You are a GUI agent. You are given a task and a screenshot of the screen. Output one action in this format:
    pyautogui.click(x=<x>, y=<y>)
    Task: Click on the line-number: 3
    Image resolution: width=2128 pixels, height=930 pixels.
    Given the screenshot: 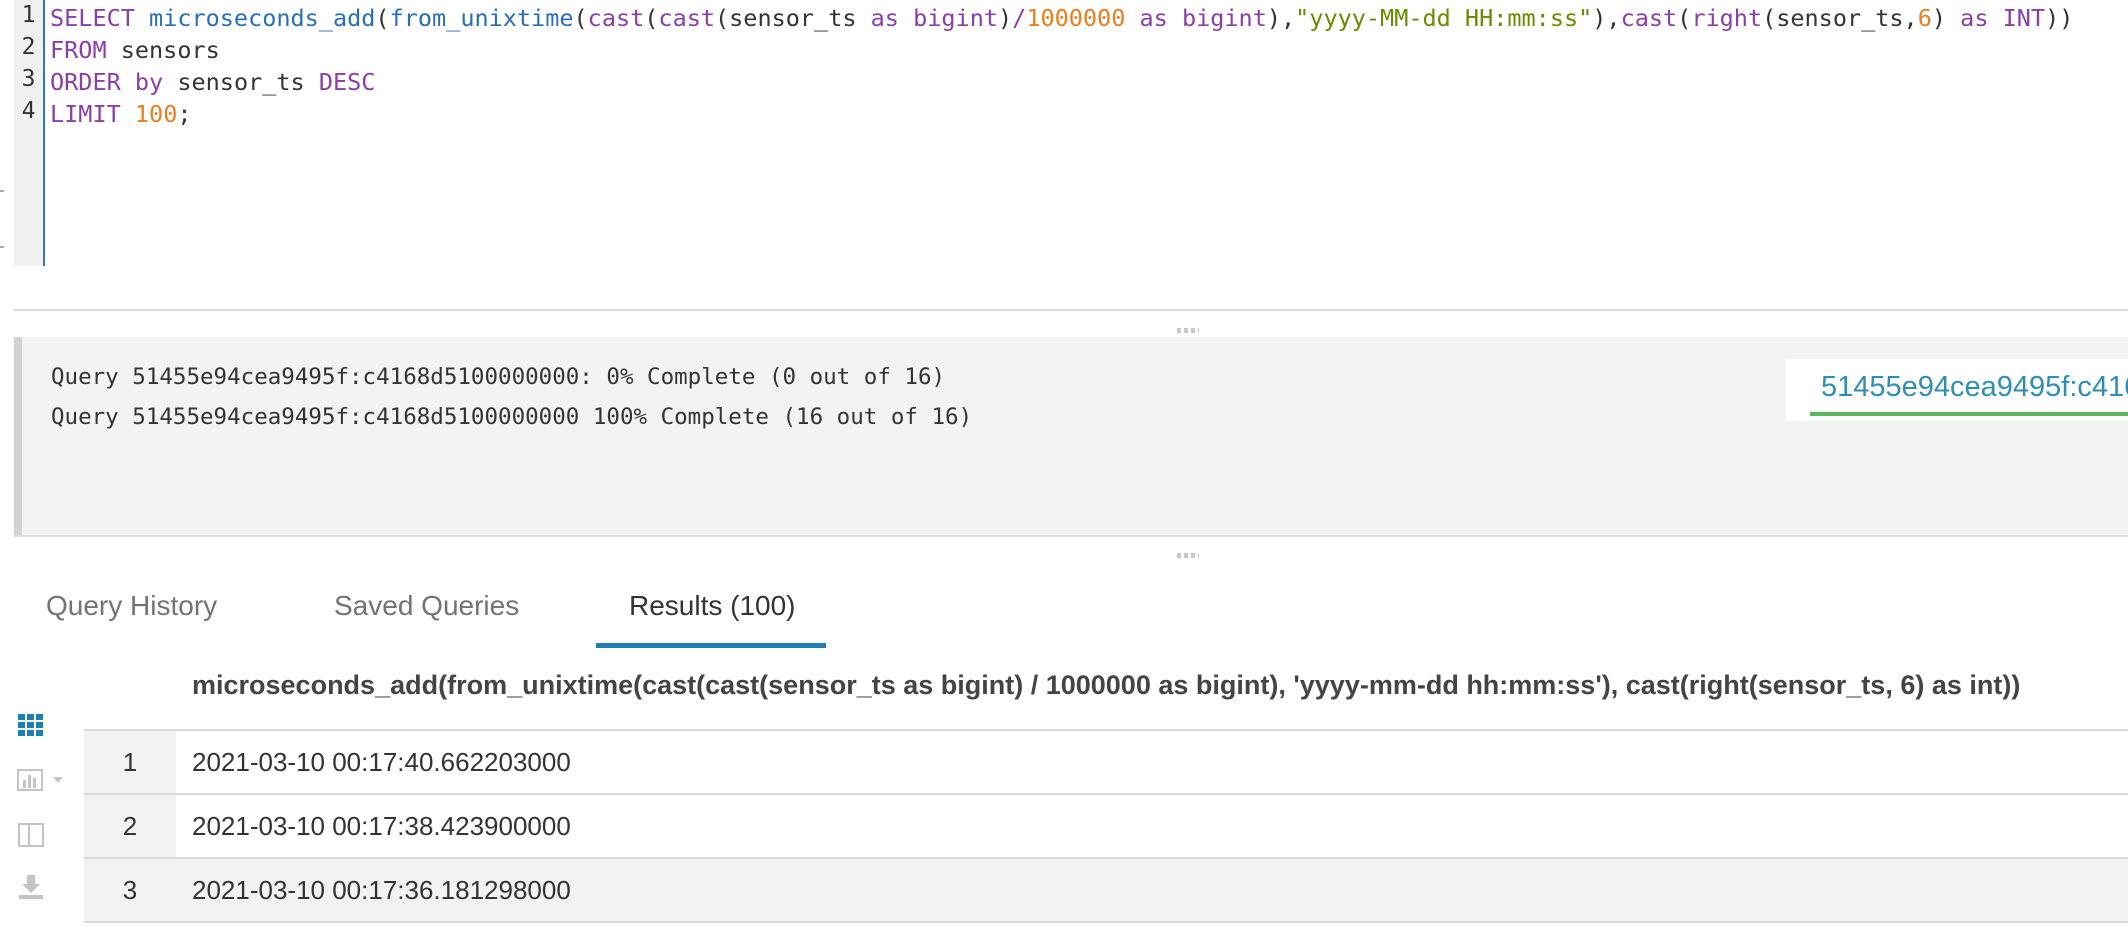 What is the action you would take?
    pyautogui.click(x=28, y=79)
    